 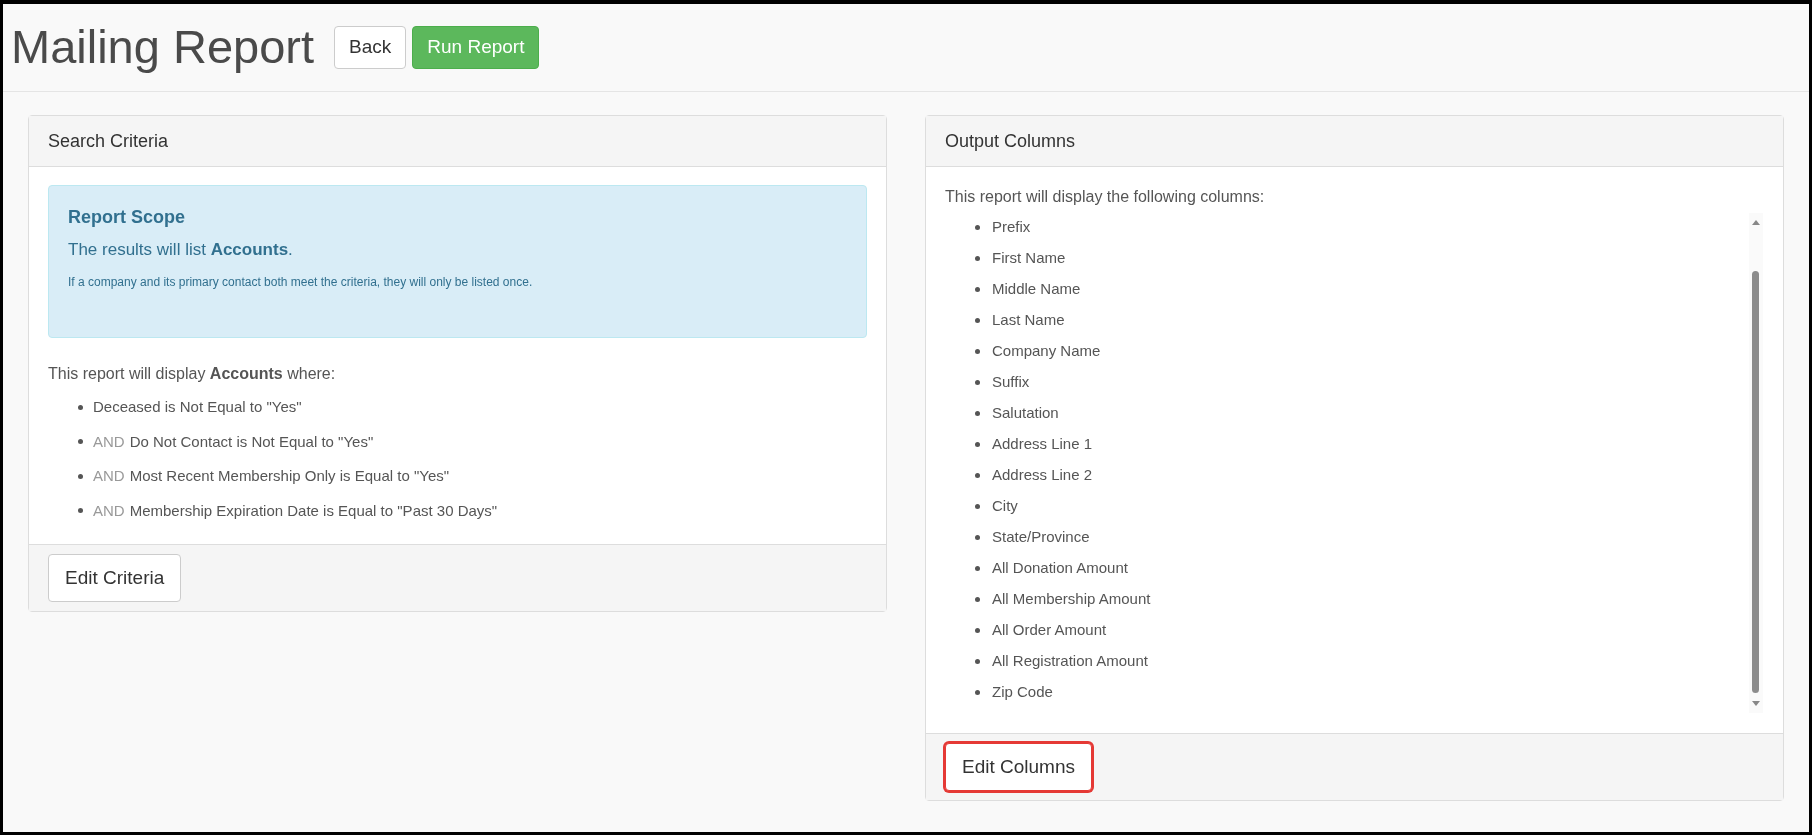 What do you see at coordinates (1105, 197) in the screenshot?
I see `columns-intro: This report will display the following columns:` at bounding box center [1105, 197].